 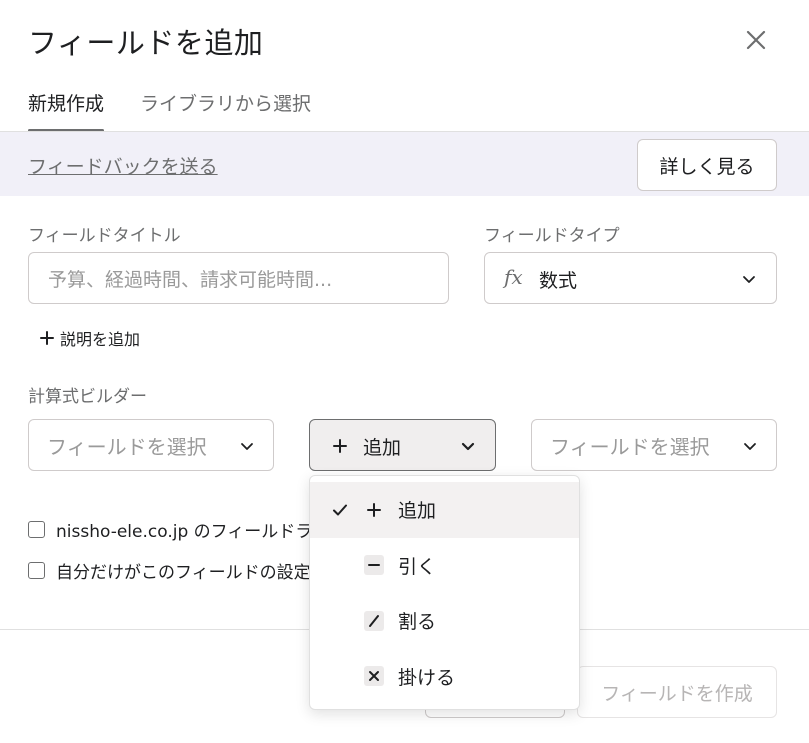 What do you see at coordinates (552, 236) in the screenshot?
I see `field-type-label: フィールドタイプ` at bounding box center [552, 236].